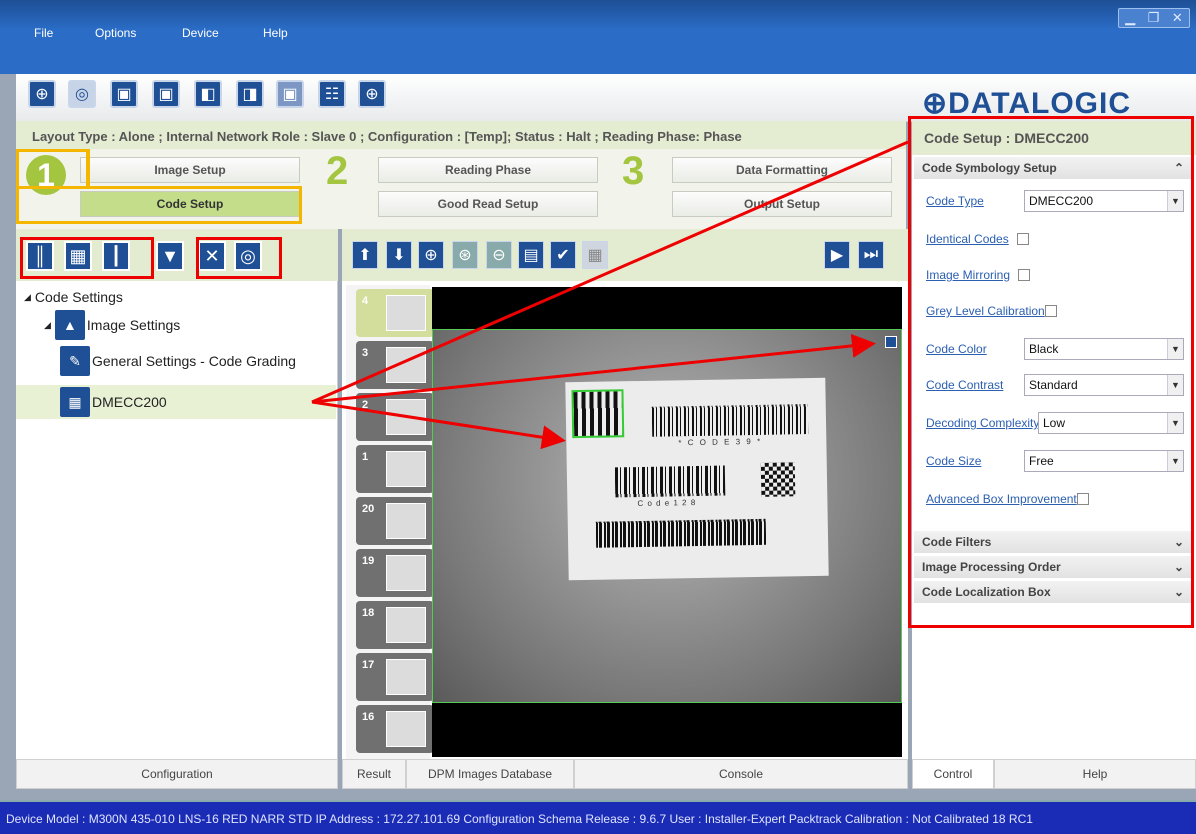  Describe the element at coordinates (975, 385) in the screenshot. I see `code-contrast-label: Code Contrast` at that location.